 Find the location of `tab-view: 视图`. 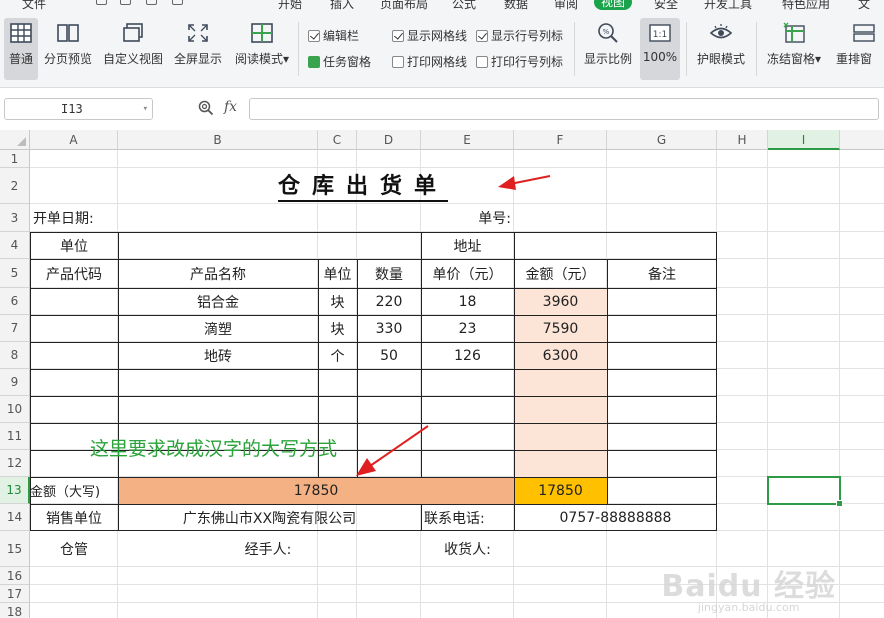

tab-view: 视图 is located at coordinates (613, 5).